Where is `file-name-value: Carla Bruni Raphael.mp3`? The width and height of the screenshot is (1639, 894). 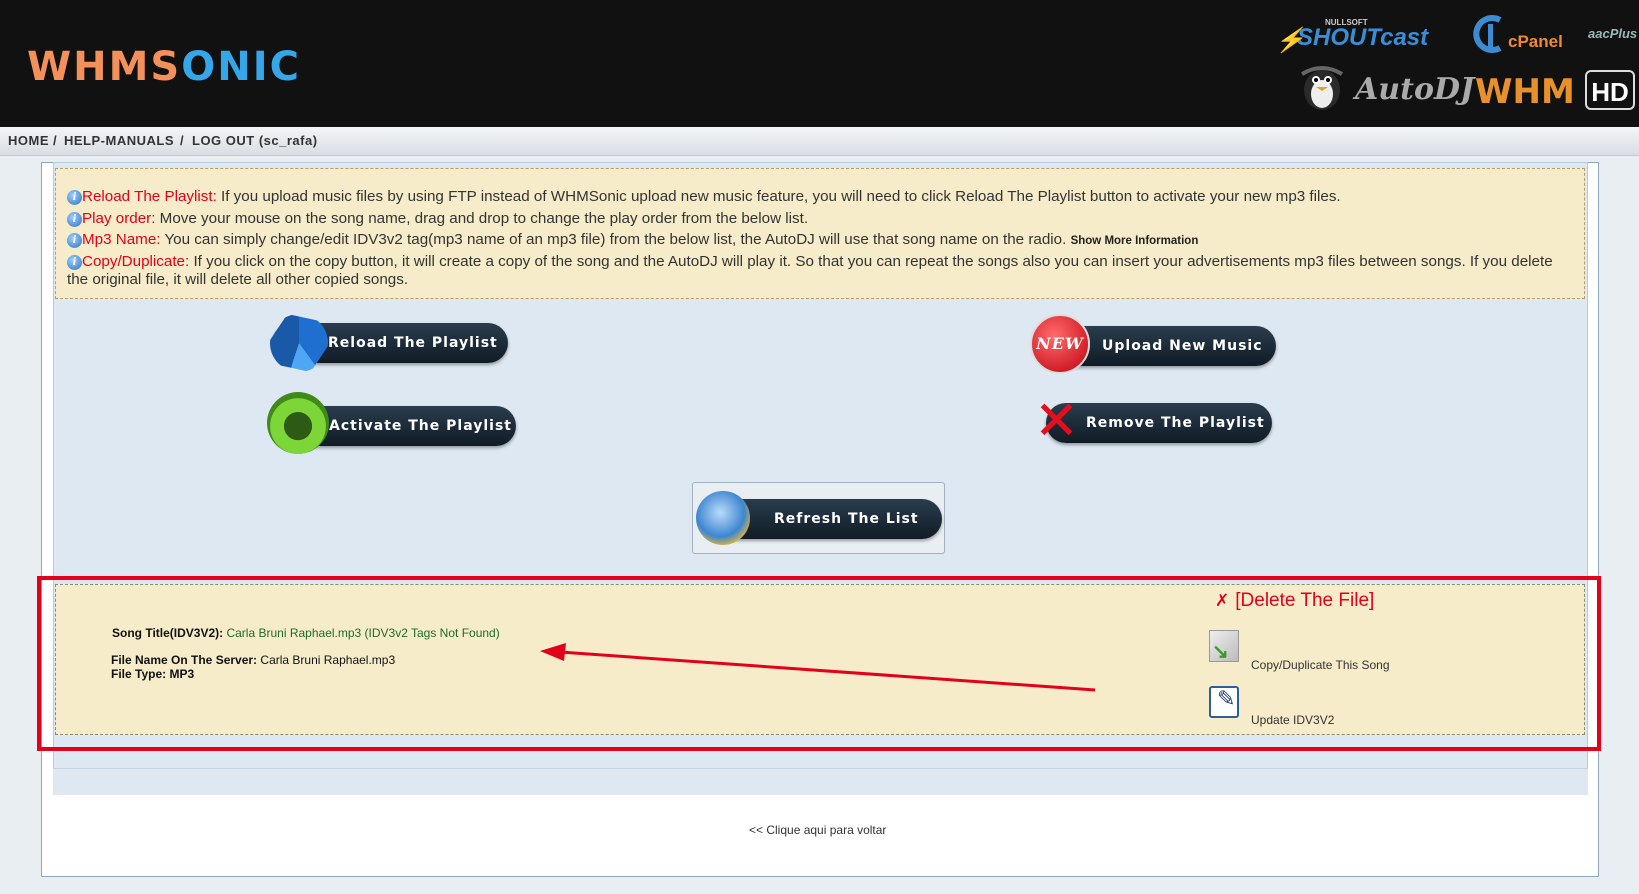 file-name-value: Carla Bruni Raphael.mp3 is located at coordinates (328, 660).